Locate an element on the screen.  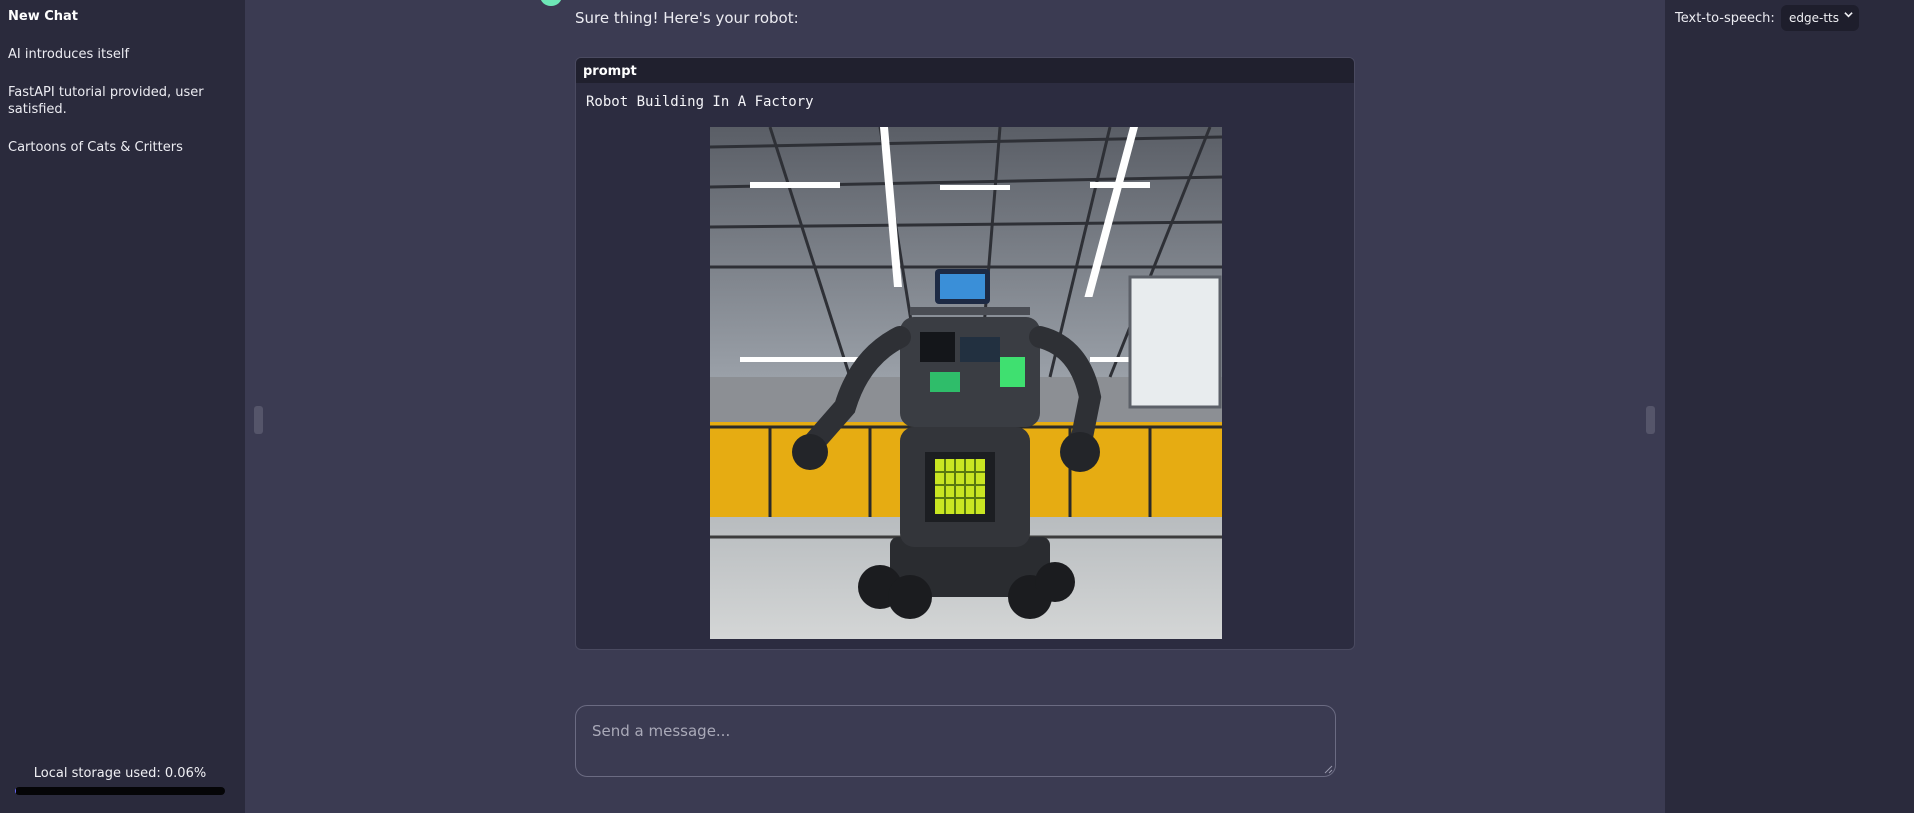
tts-select: edge-tts is located at coordinates (1820, 18).